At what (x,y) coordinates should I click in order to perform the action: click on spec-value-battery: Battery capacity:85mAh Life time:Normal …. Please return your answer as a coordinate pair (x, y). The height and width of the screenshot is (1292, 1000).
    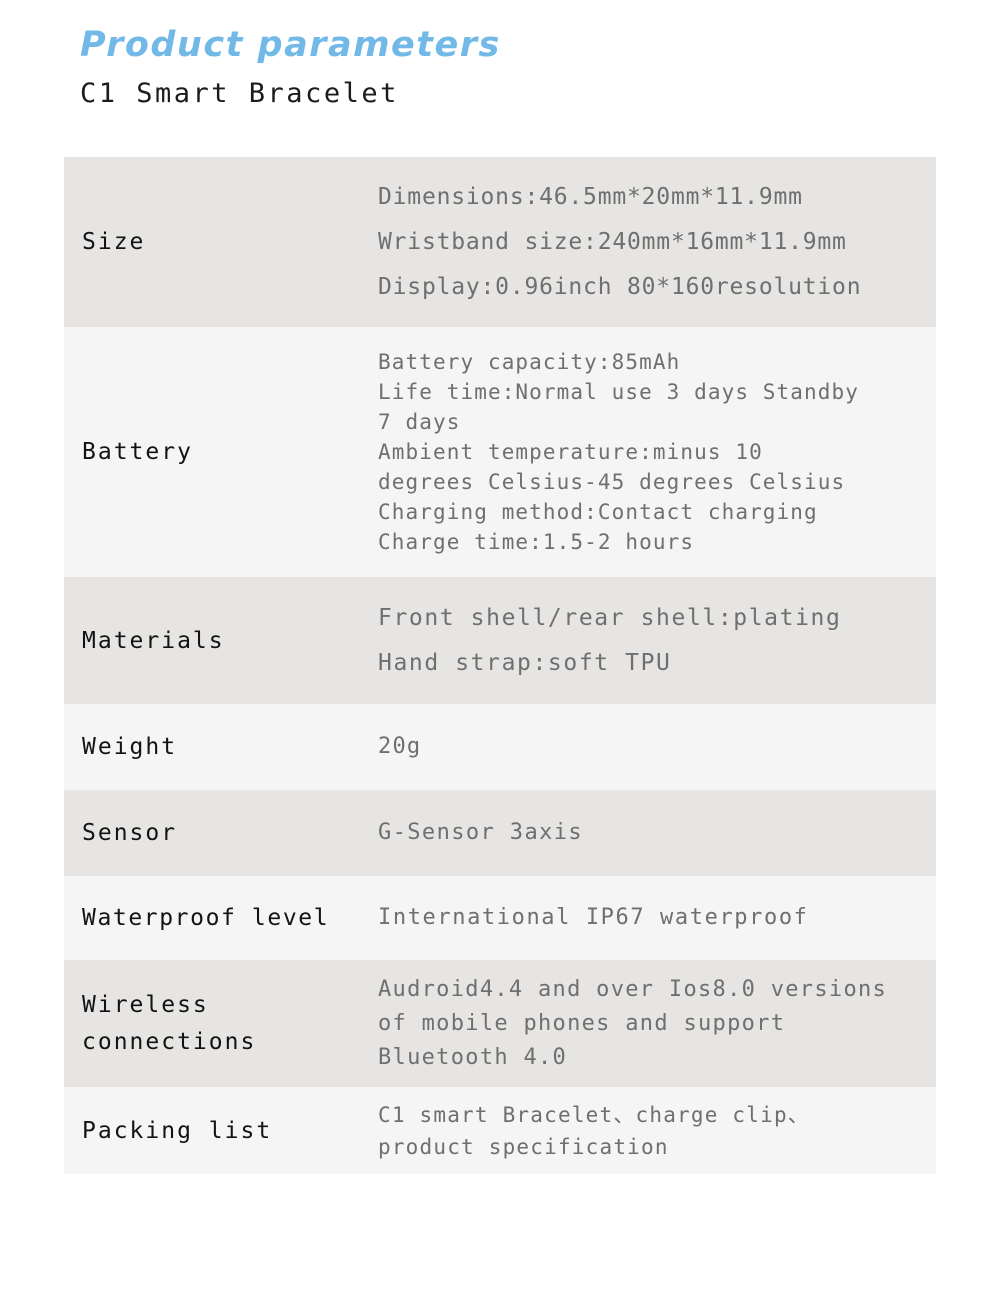
    Looking at the image, I should click on (619, 452).